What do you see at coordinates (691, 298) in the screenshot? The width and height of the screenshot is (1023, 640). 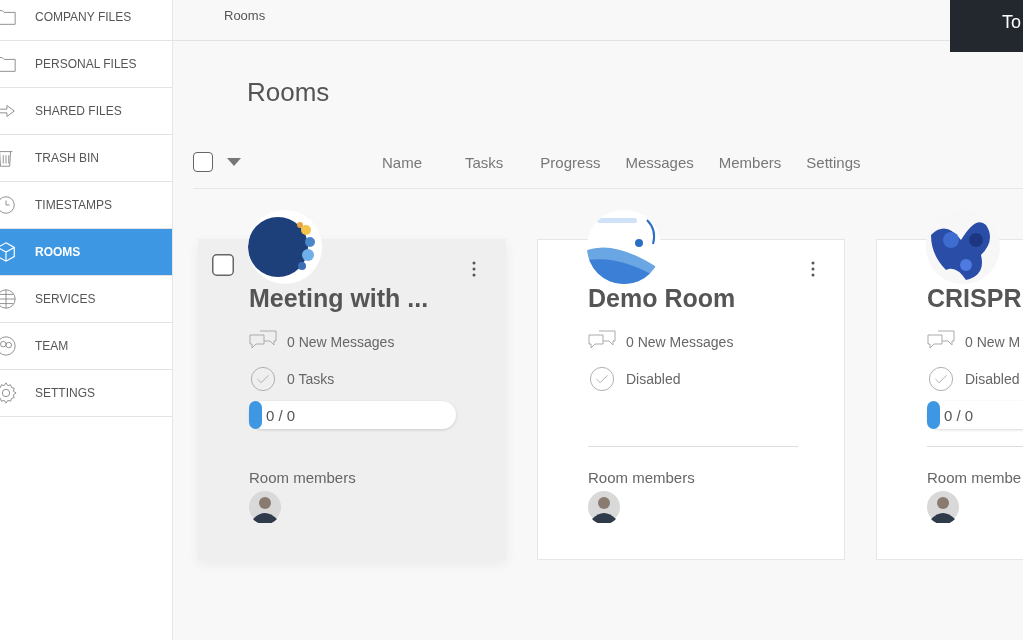 I see `room-name: Demo Room` at bounding box center [691, 298].